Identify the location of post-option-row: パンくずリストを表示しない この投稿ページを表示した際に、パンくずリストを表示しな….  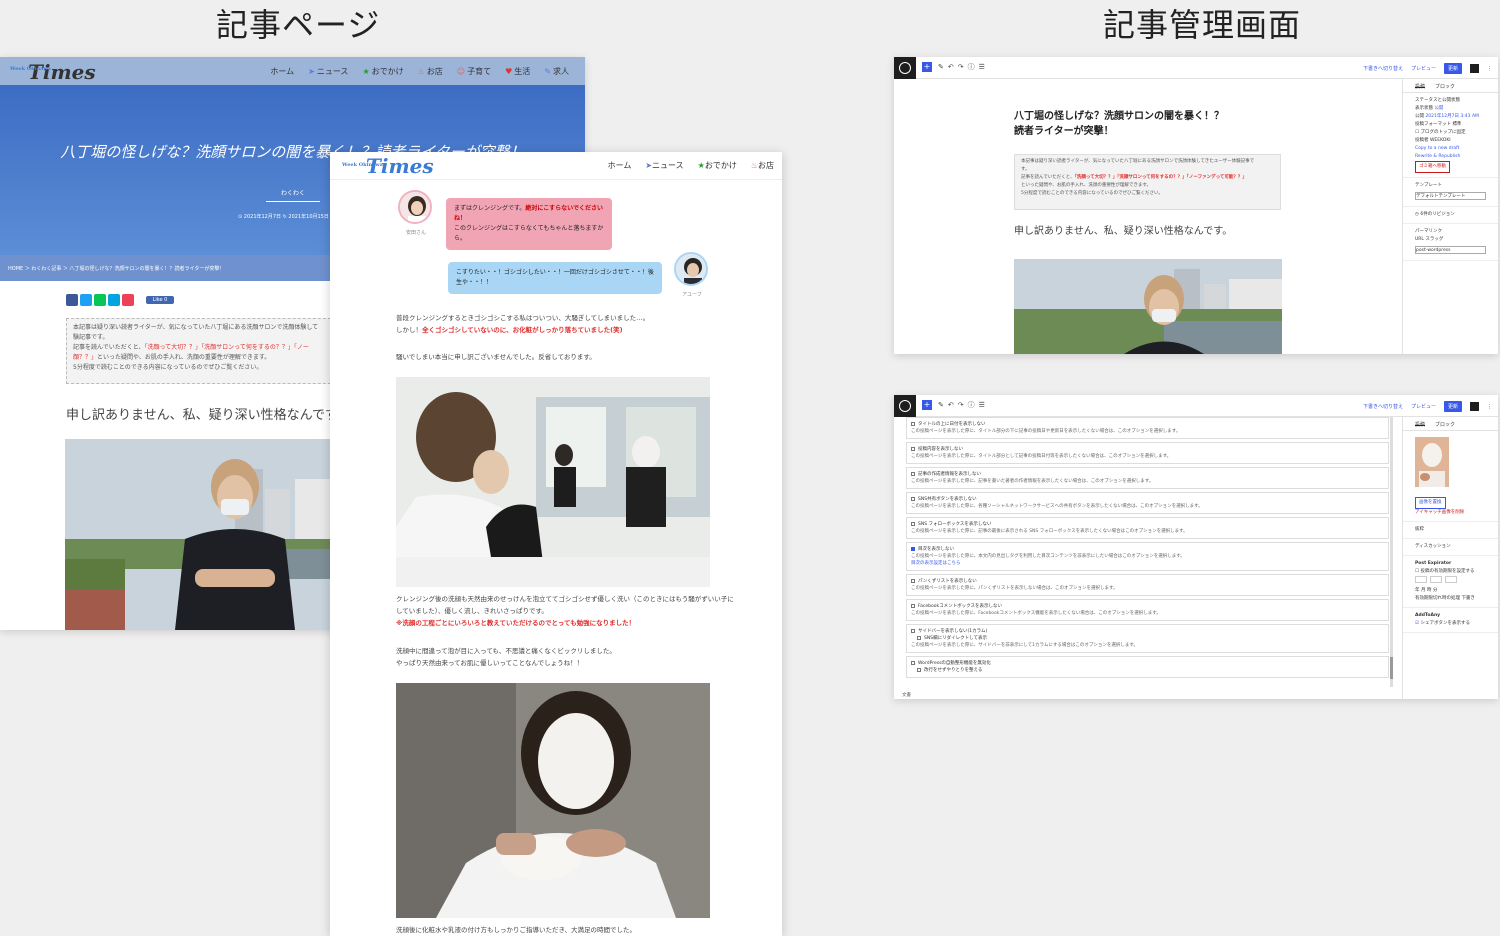
(1147, 585).